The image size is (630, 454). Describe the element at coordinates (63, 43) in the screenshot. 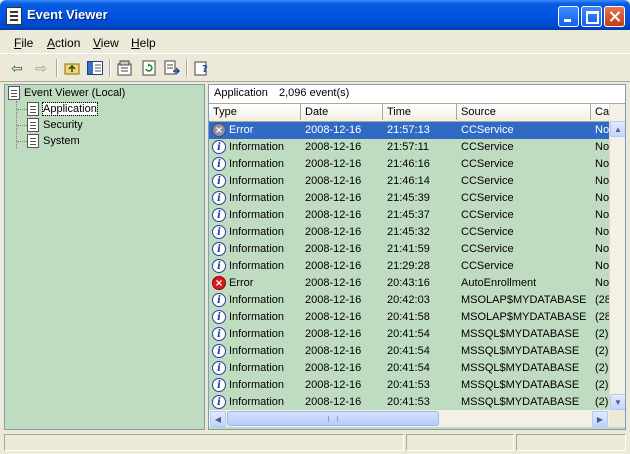

I see `menu-action: Action` at that location.